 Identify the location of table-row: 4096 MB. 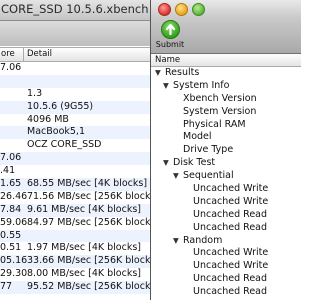
(75, 120).